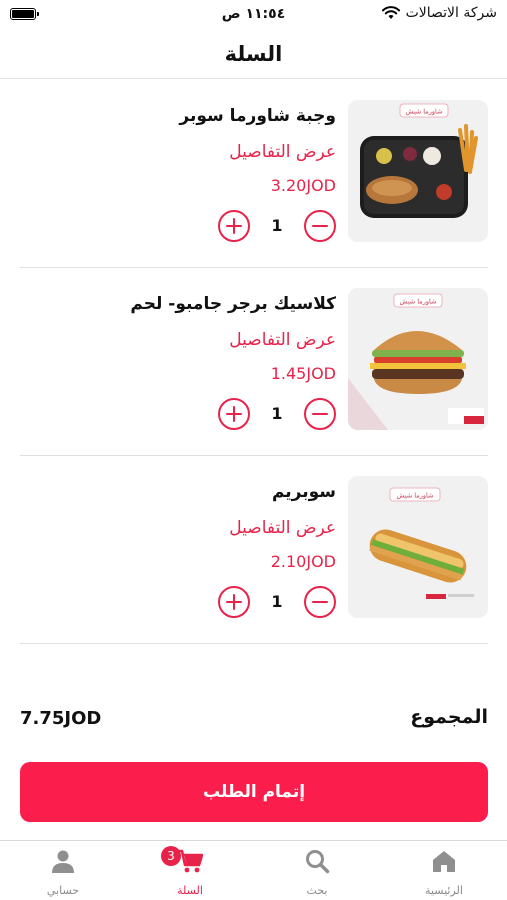 This screenshot has width=507, height=900. I want to click on burger-icon: شاورما شيش, so click(418, 359).